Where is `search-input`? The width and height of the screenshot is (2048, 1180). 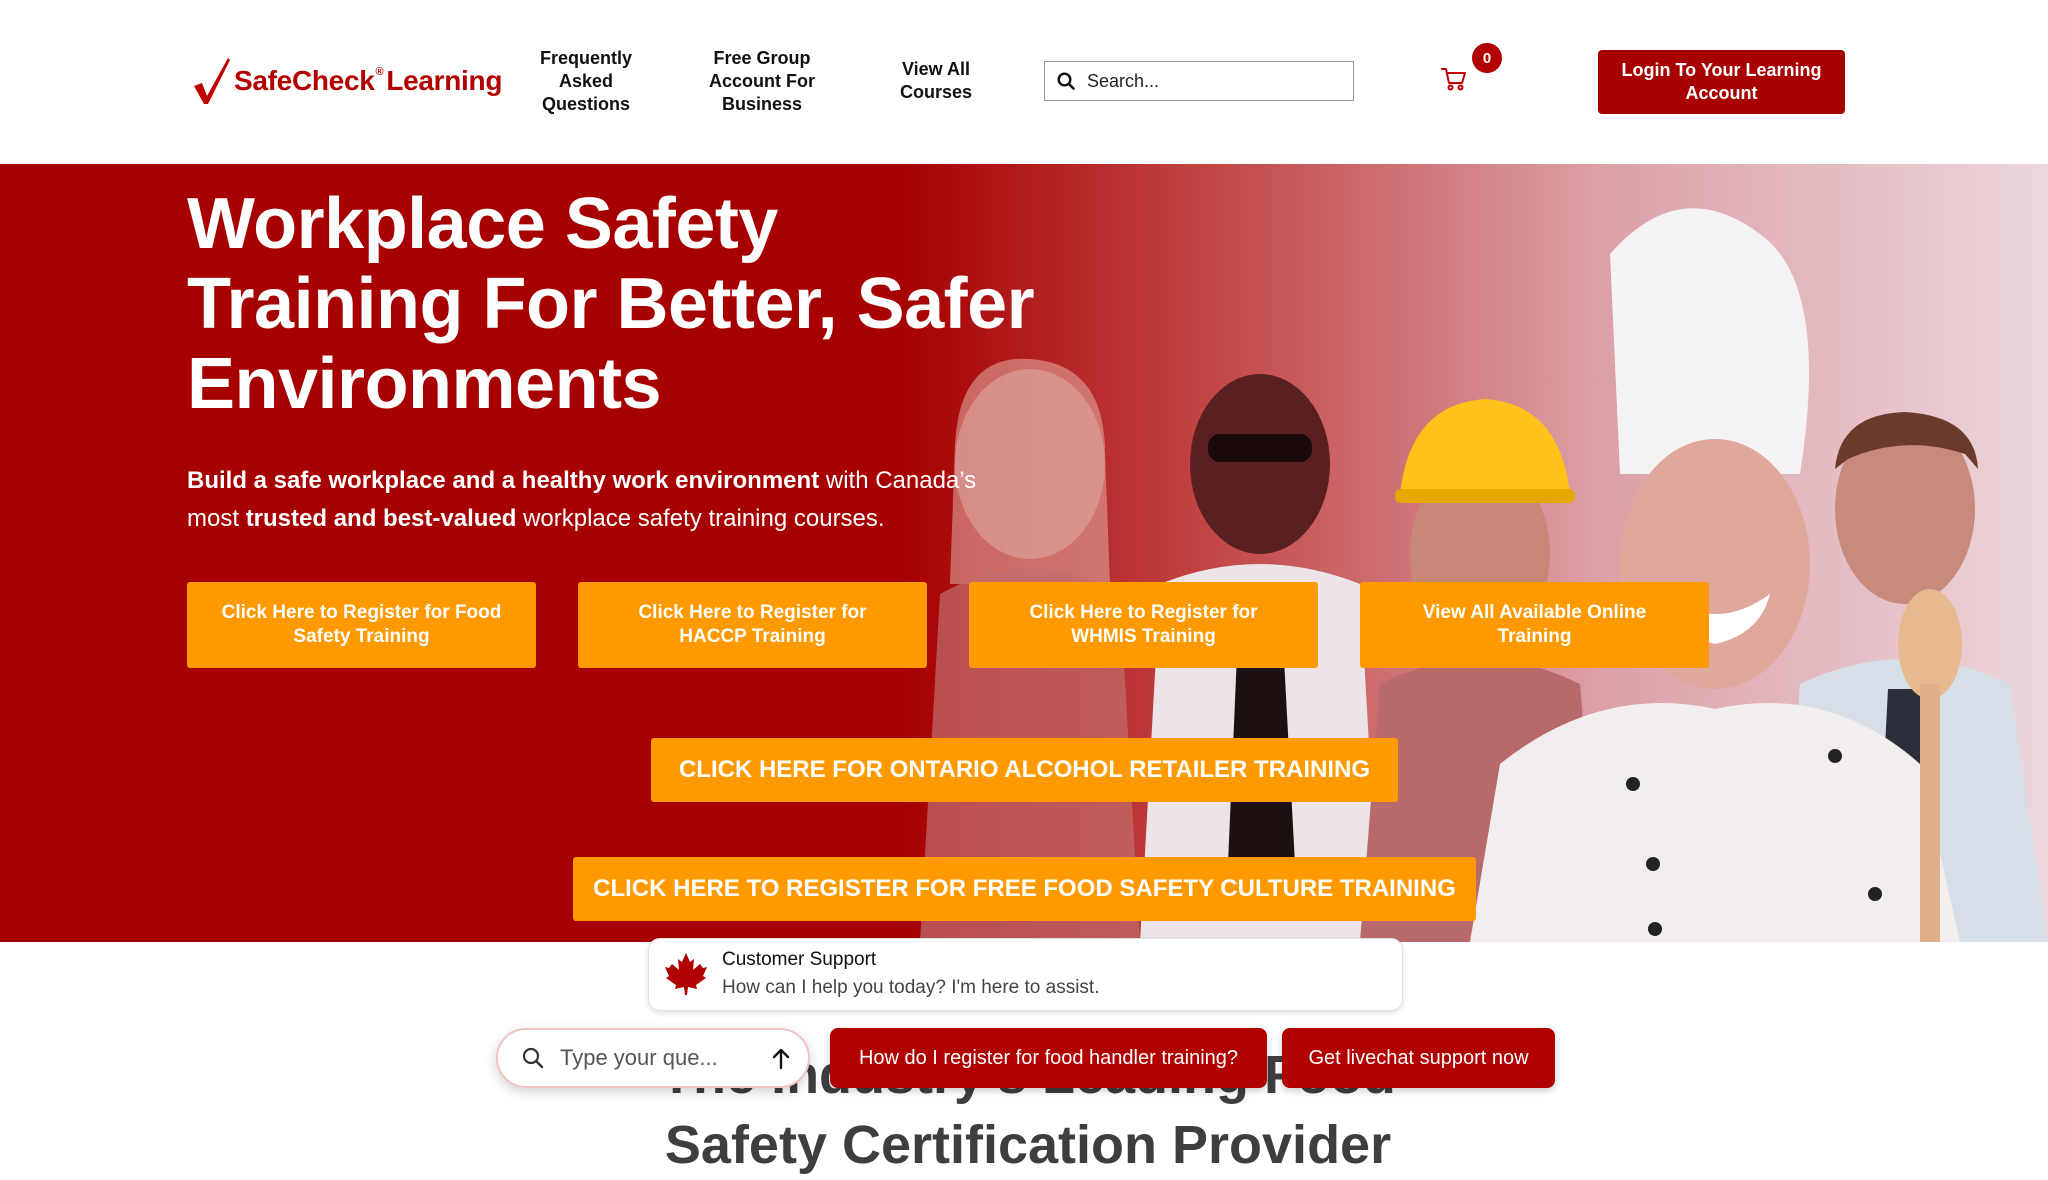
search-input is located at coordinates (1212, 81).